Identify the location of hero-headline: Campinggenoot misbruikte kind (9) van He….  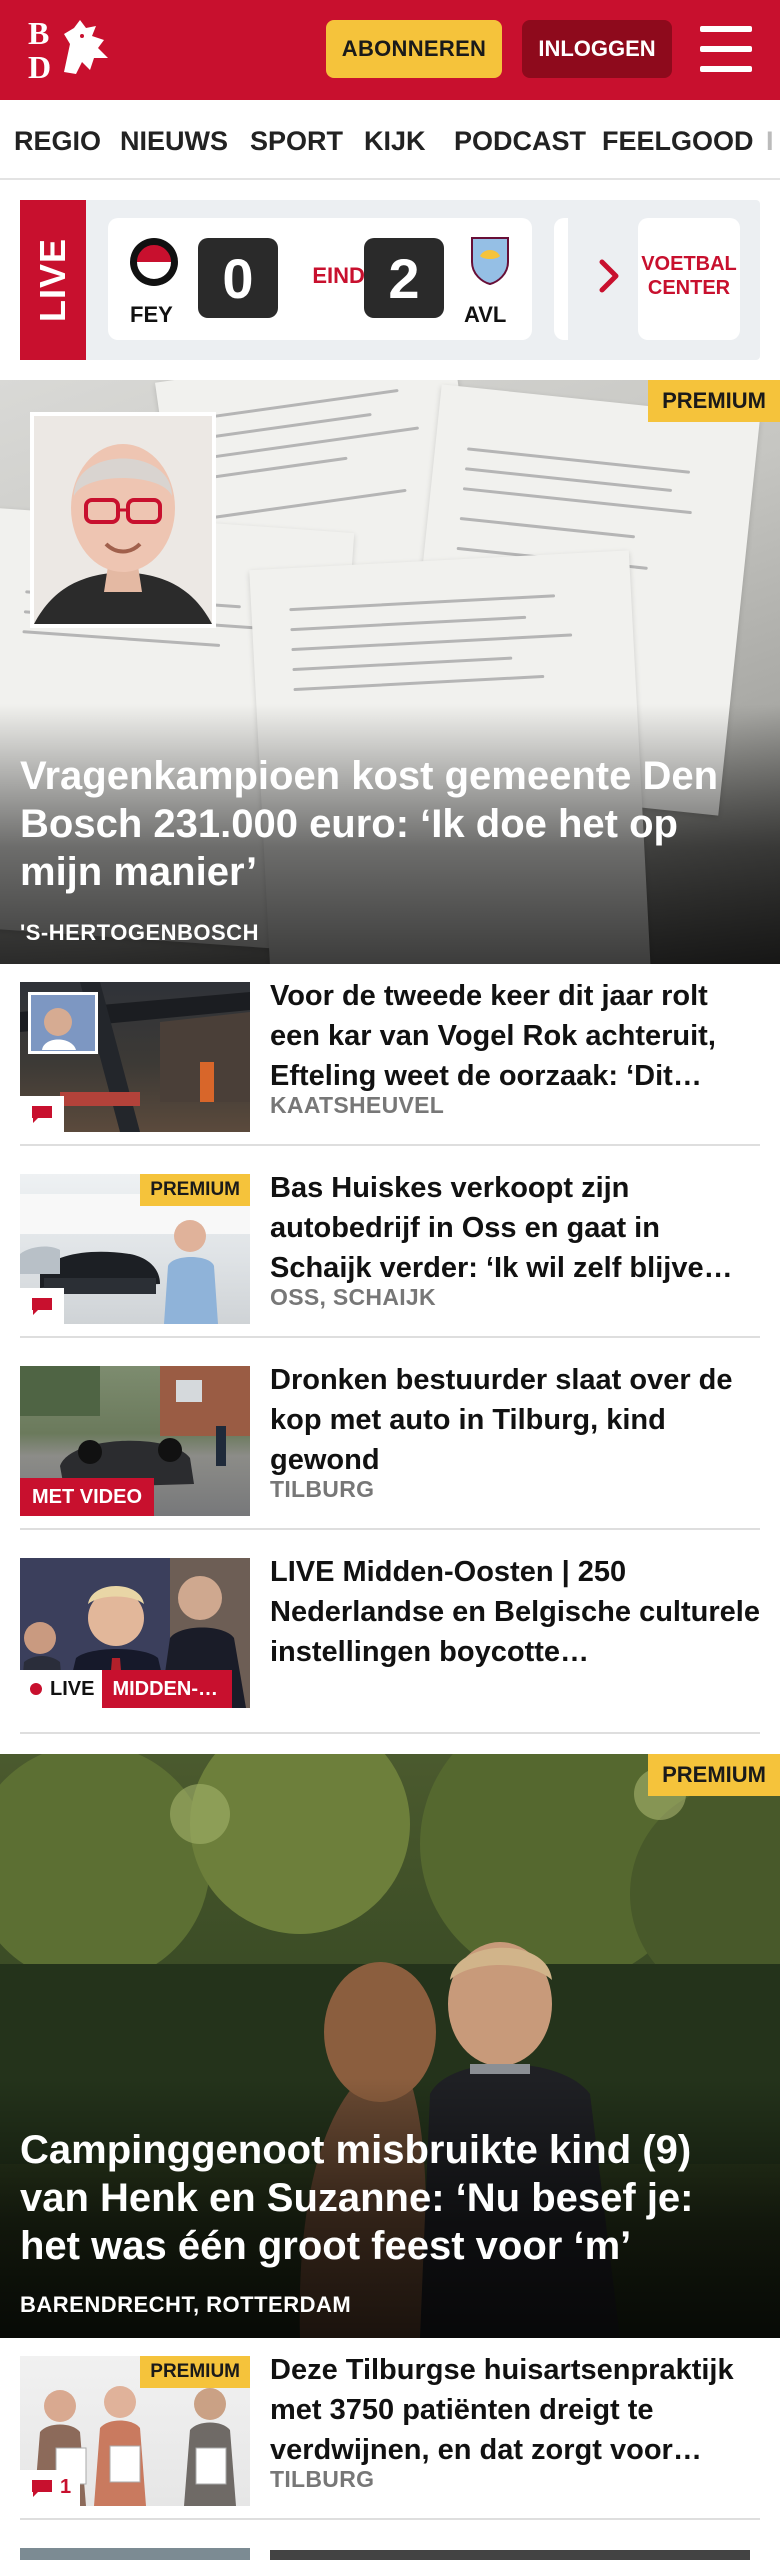
(390, 2198).